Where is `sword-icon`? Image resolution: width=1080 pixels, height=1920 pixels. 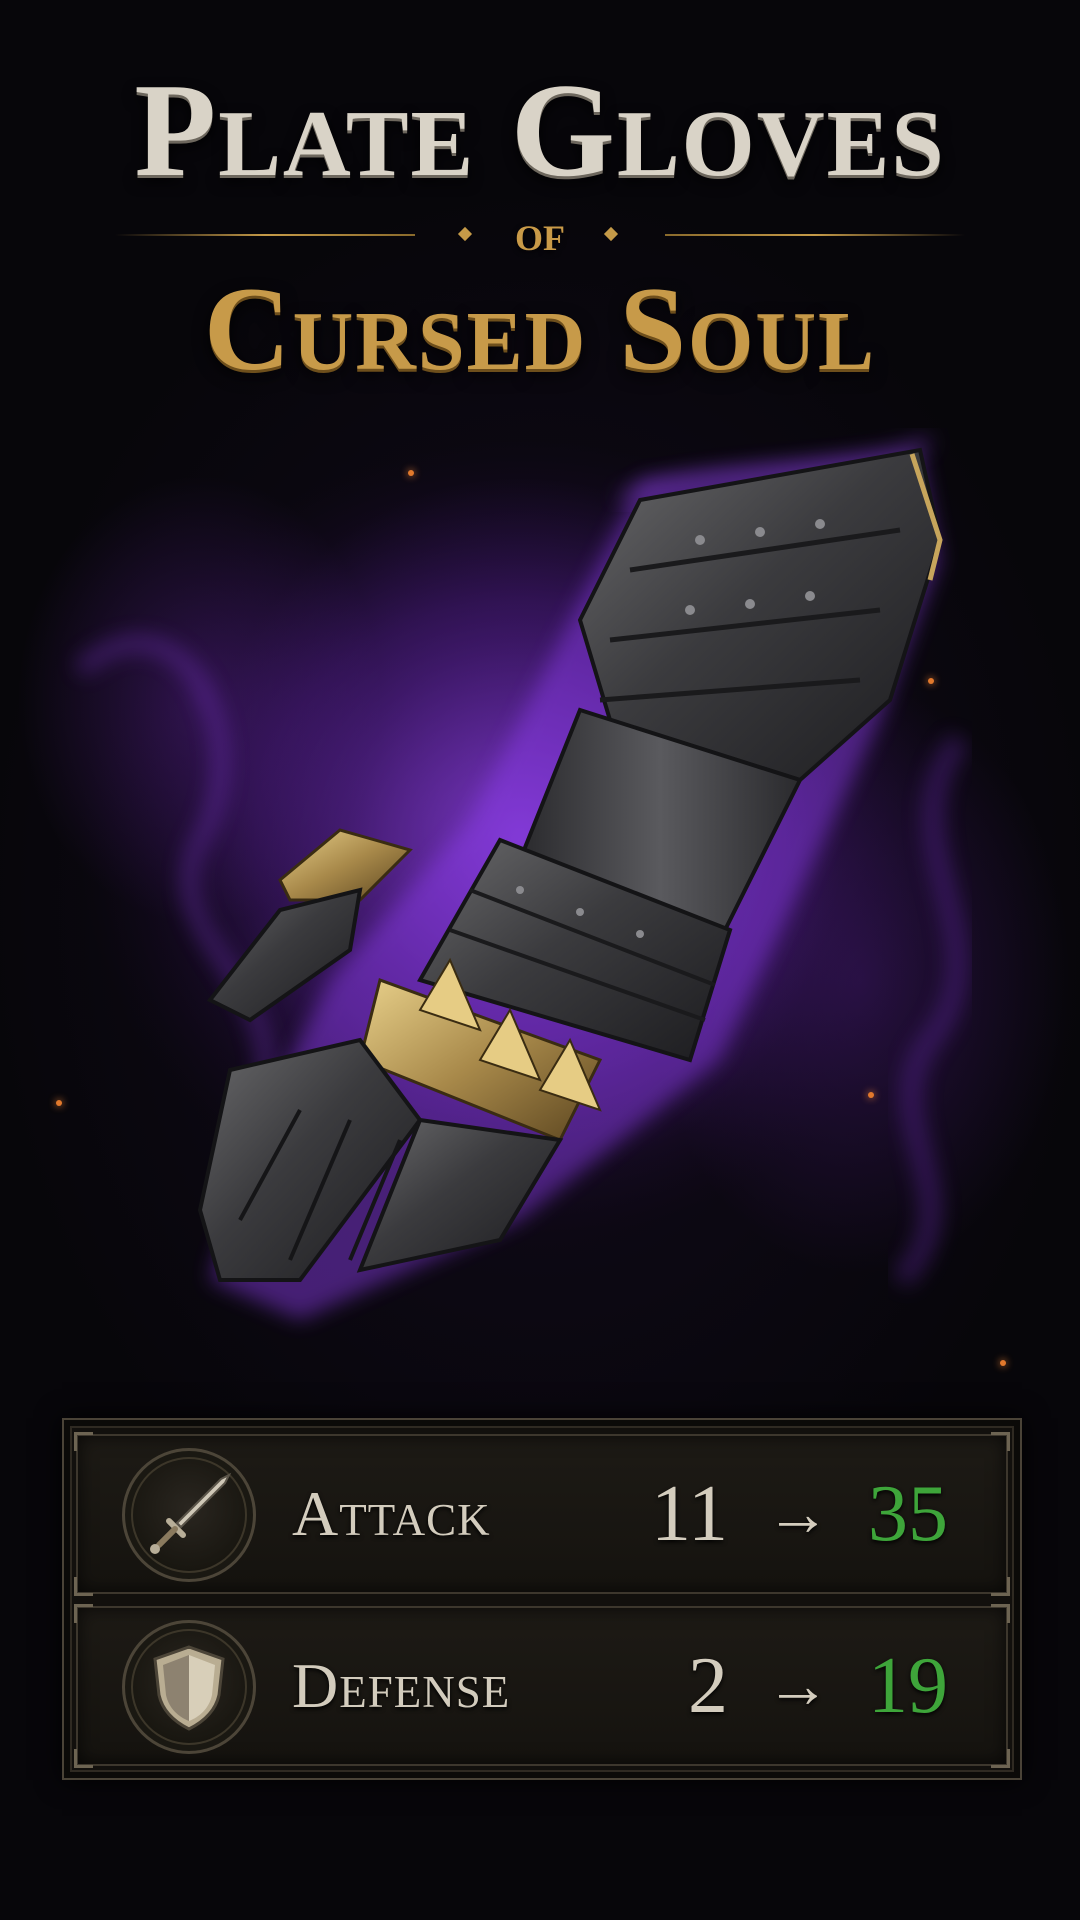
sword-icon is located at coordinates (191, 1513).